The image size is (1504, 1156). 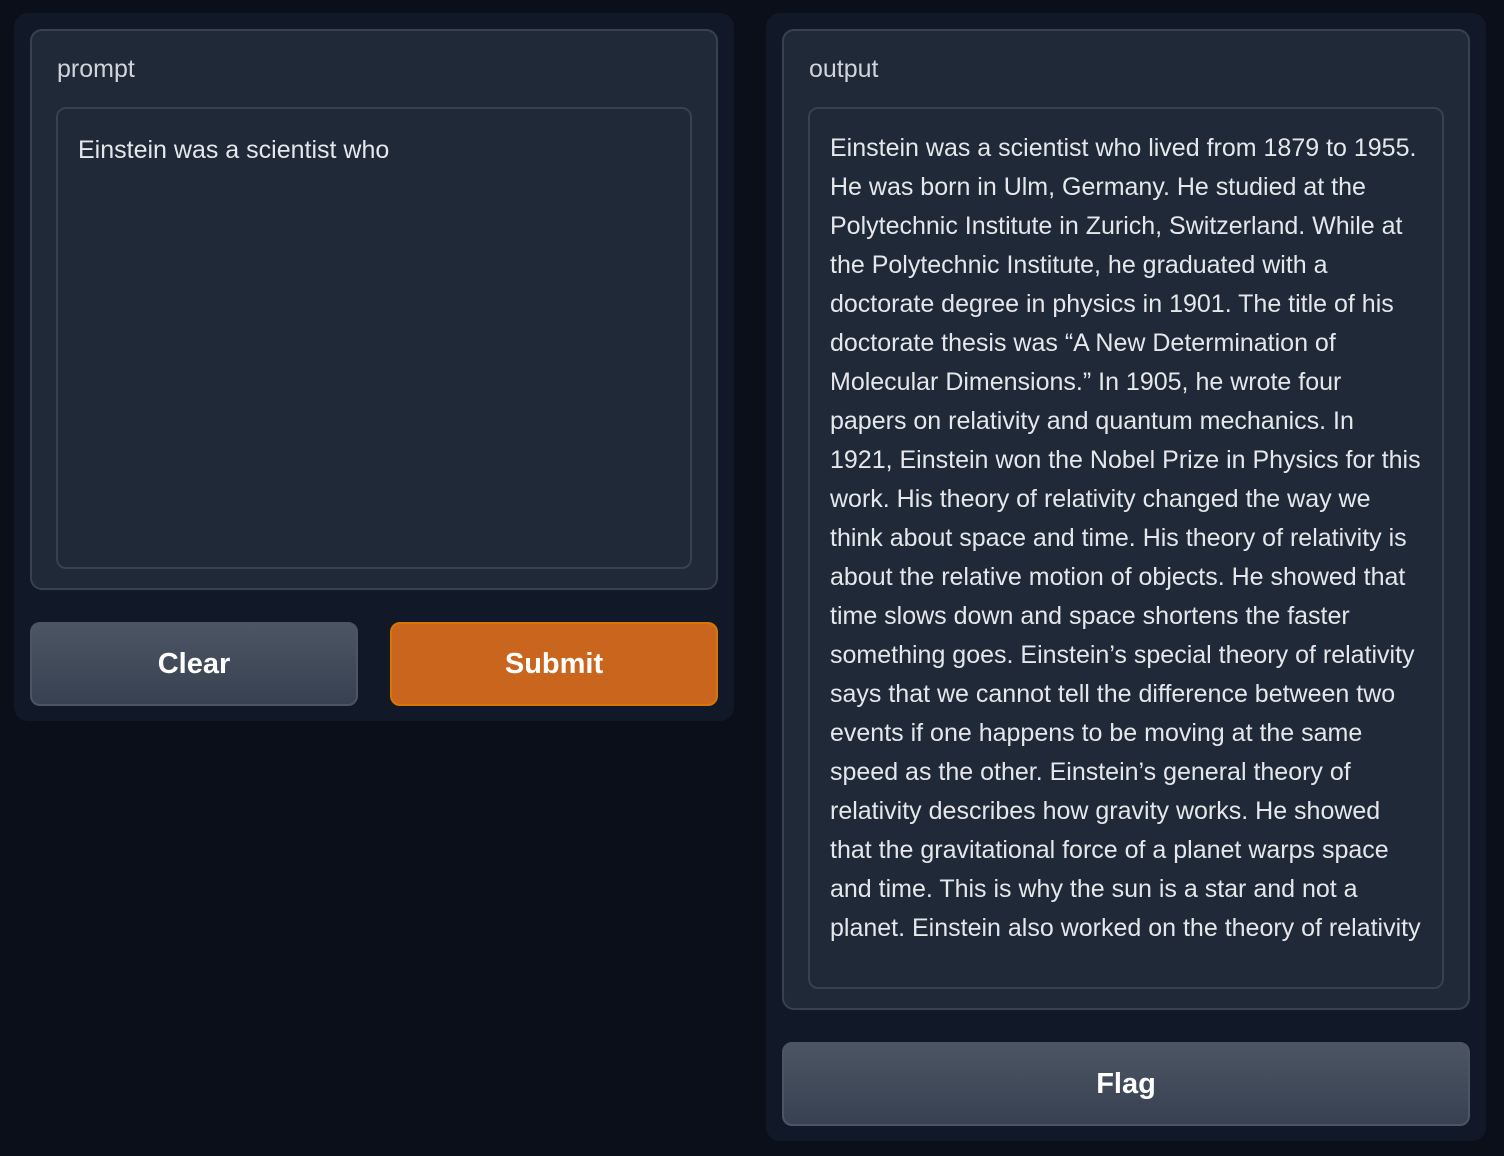 I want to click on prompt-label: prompt, so click(x=96, y=69).